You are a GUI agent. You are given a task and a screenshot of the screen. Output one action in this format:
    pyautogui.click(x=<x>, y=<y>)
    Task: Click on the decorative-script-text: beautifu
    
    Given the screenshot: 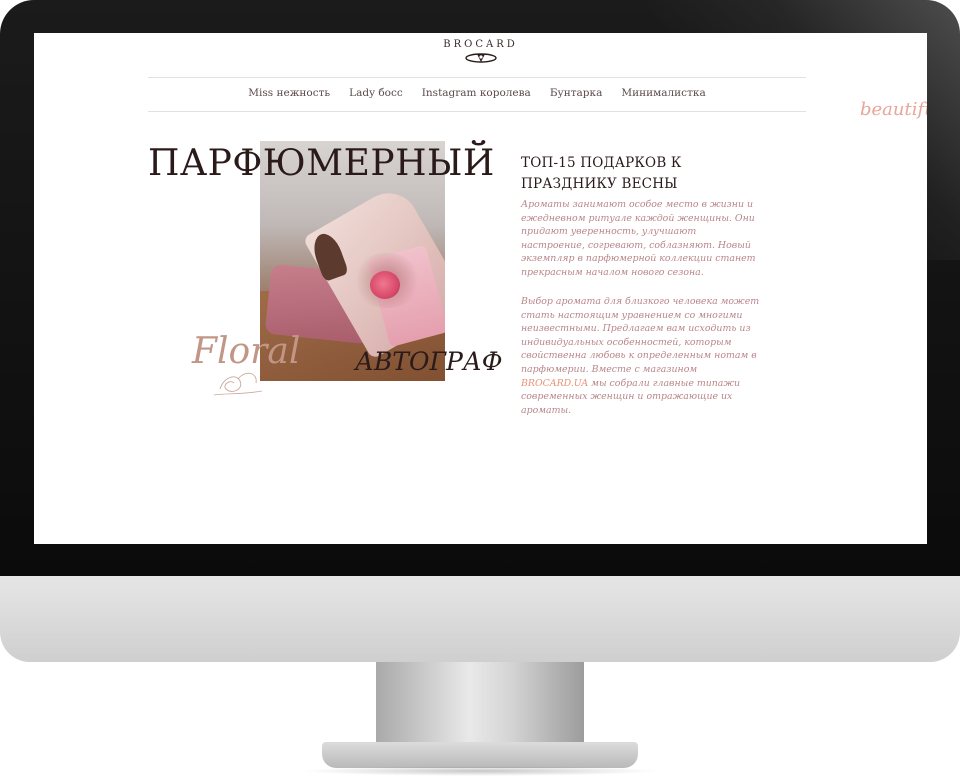 What is the action you would take?
    pyautogui.click(x=893, y=109)
    